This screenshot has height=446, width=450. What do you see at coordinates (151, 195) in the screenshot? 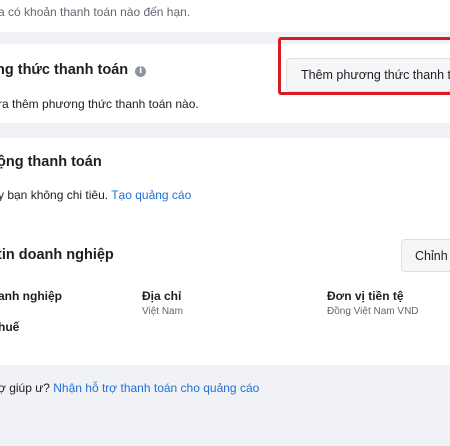
I see `create-ad-link: Tạo quảng cáo` at bounding box center [151, 195].